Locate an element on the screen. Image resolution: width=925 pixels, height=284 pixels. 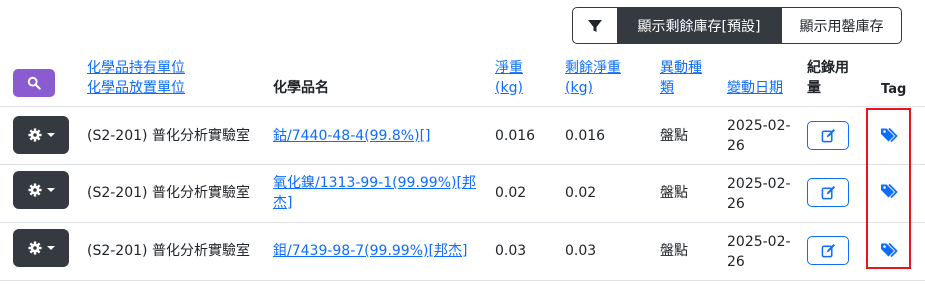
chemical-link: 鉬/7439-98-7(99.99%)[邦杰] is located at coordinates (370, 251).